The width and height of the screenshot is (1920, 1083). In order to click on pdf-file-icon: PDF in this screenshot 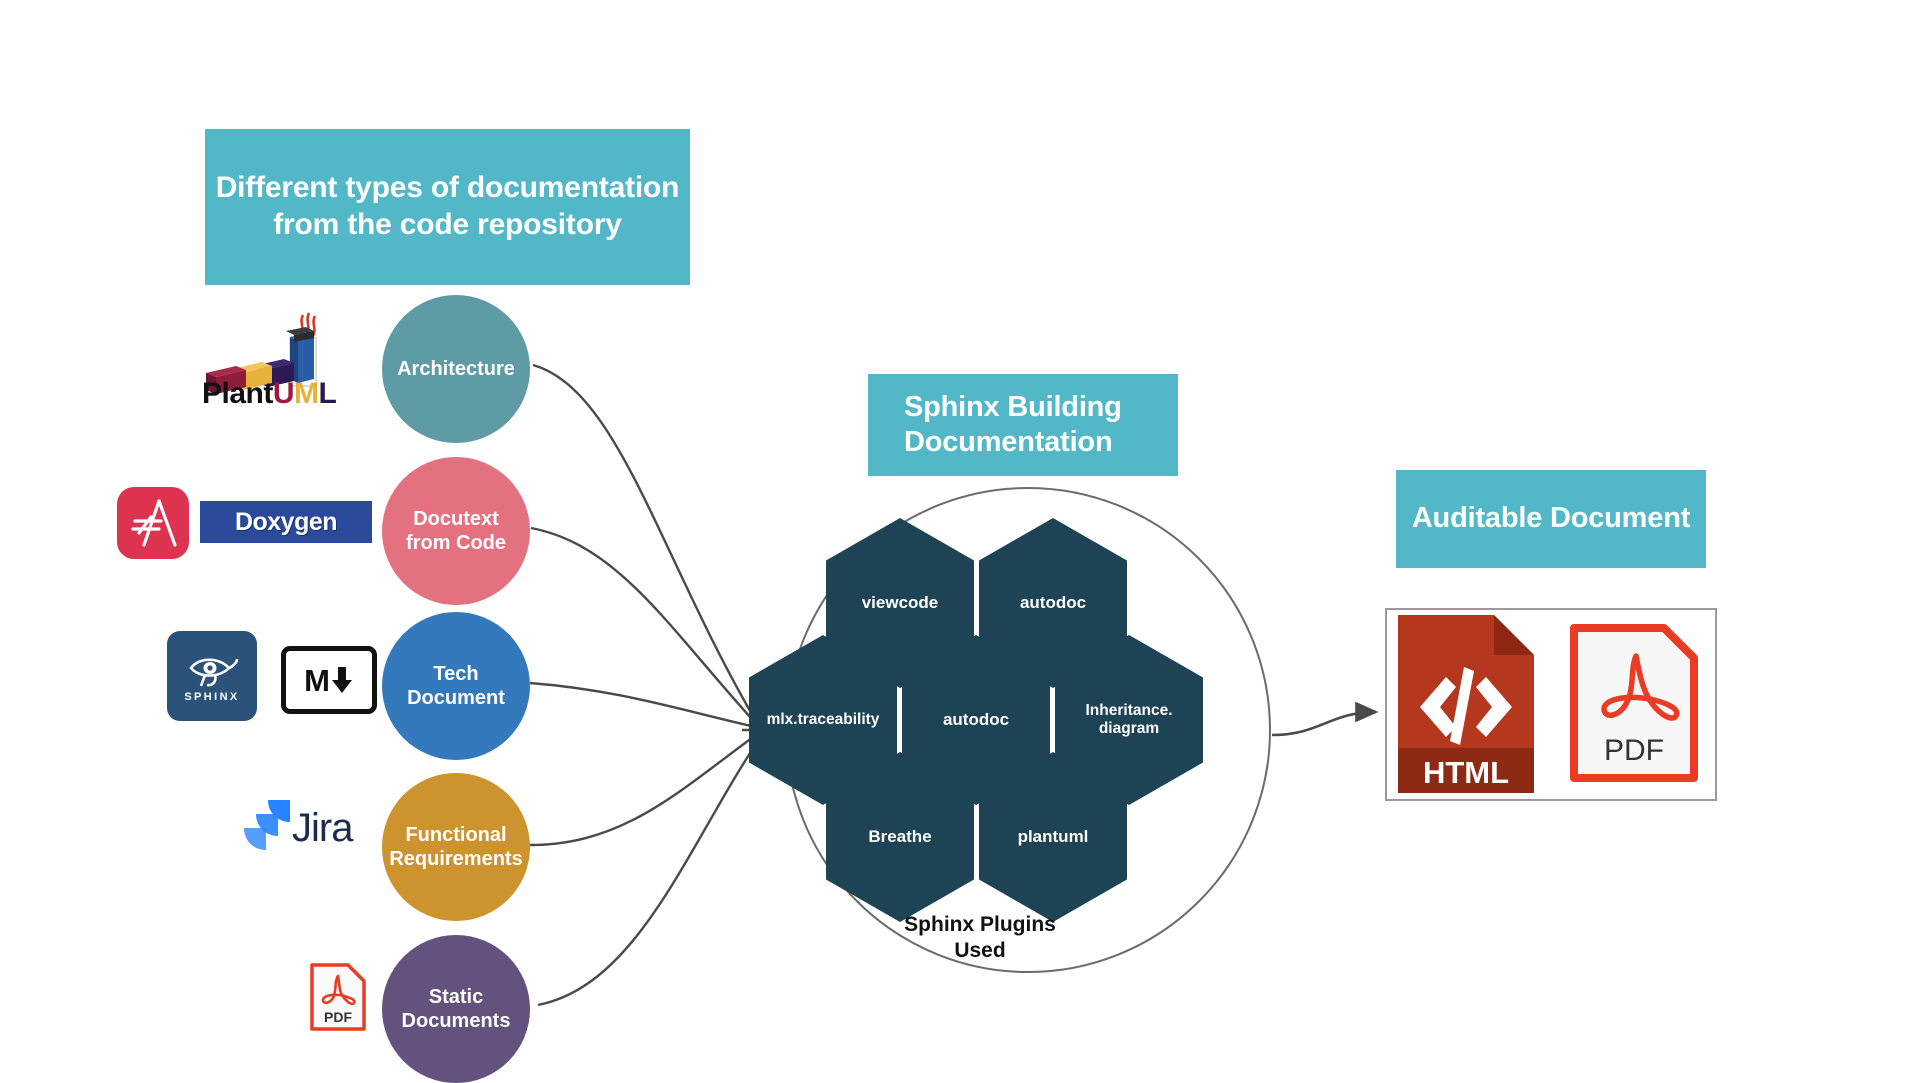, I will do `click(338, 997)`.